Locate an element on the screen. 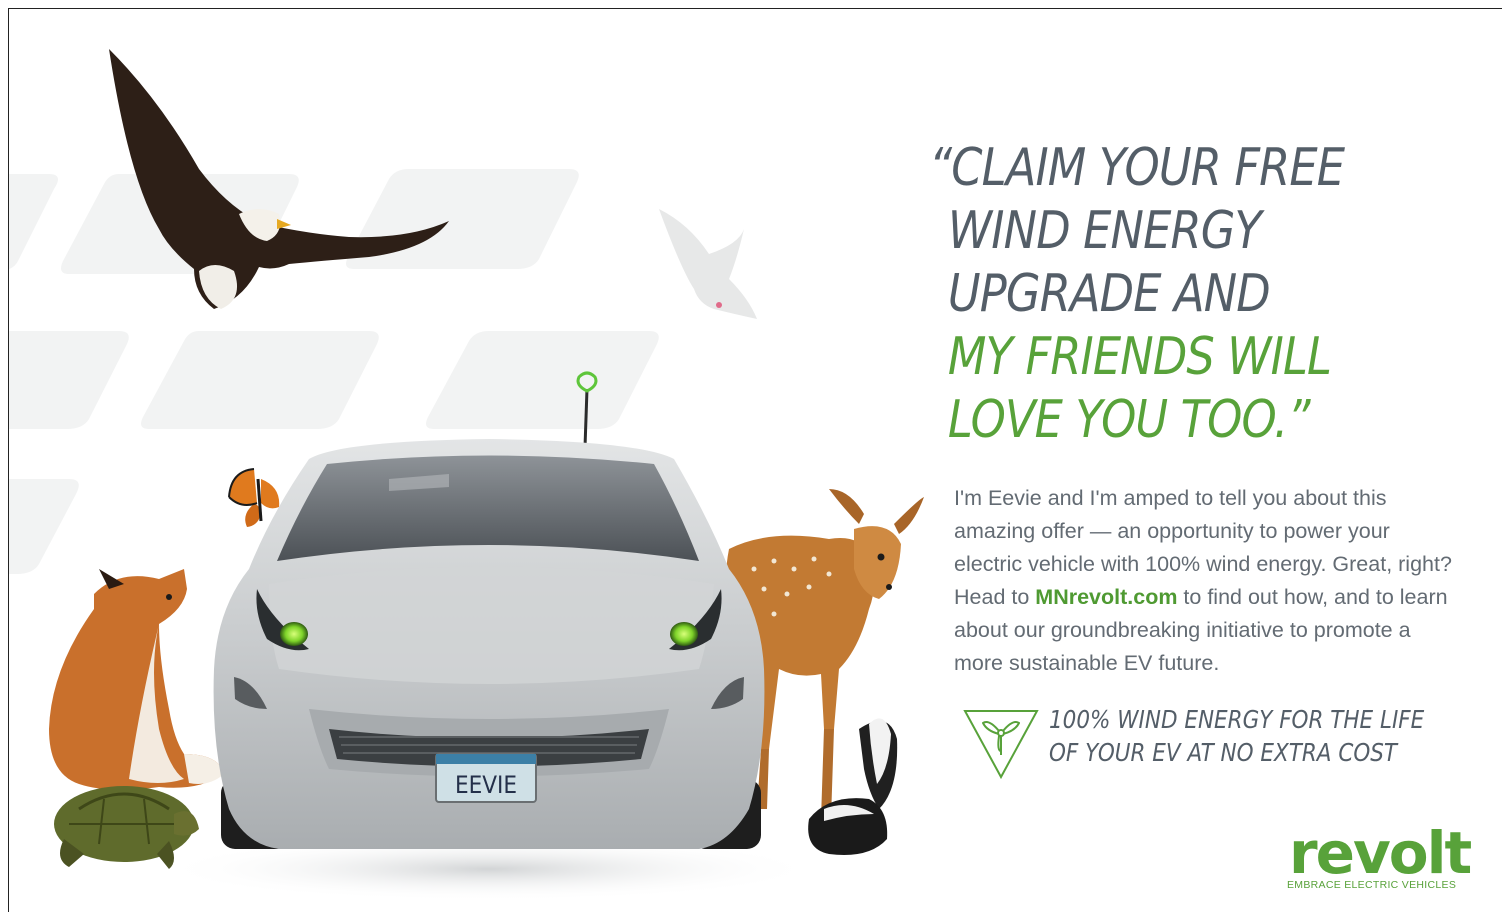 The height and width of the screenshot is (914, 1504). wind-turbine-icon is located at coordinates (1001, 745).